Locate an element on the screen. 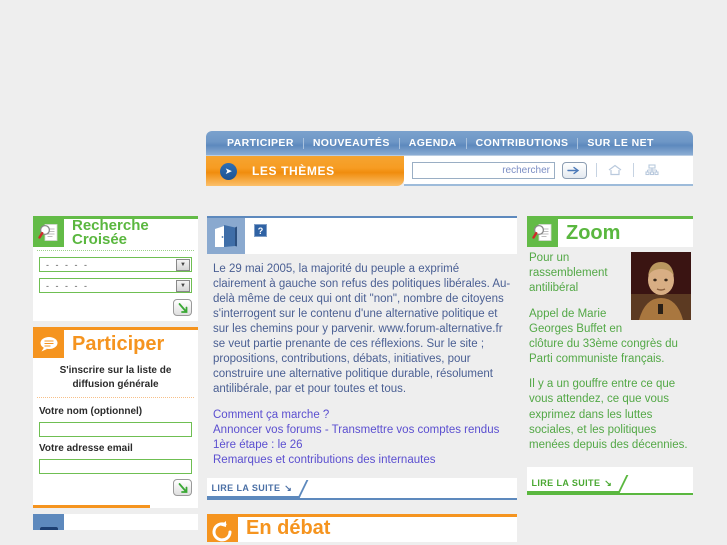  home-icon is located at coordinates (615, 170).